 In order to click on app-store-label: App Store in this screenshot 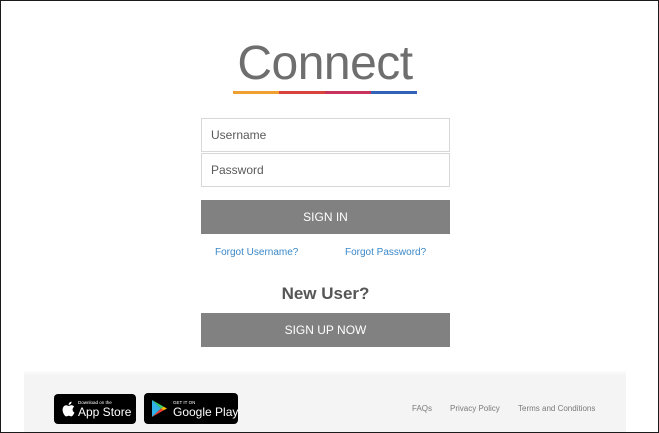, I will do `click(105, 412)`.